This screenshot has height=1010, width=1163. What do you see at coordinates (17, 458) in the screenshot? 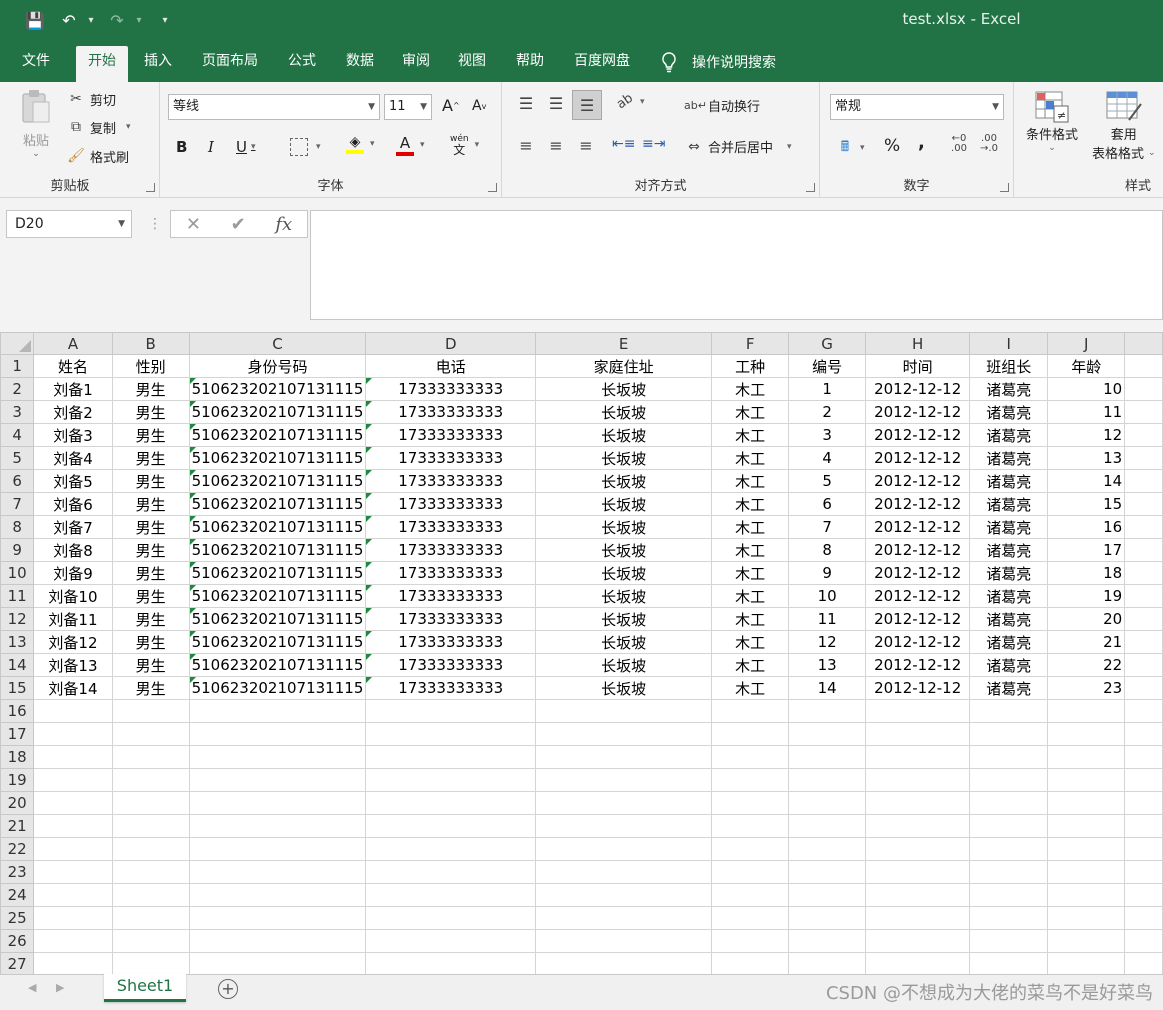
I see `row-header: 5` at bounding box center [17, 458].